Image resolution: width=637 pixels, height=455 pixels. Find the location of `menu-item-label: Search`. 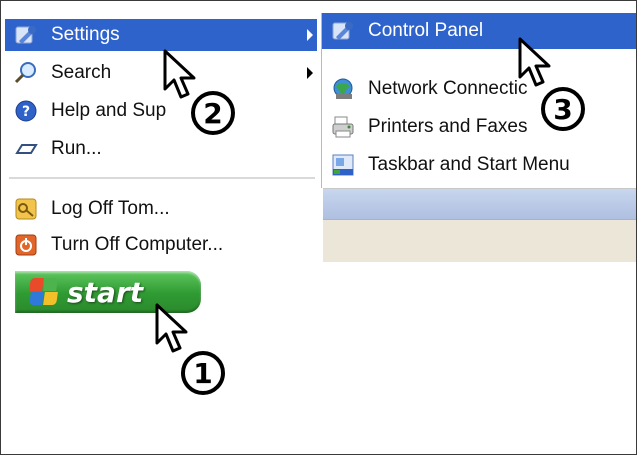

menu-item-label: Search is located at coordinates (81, 72).